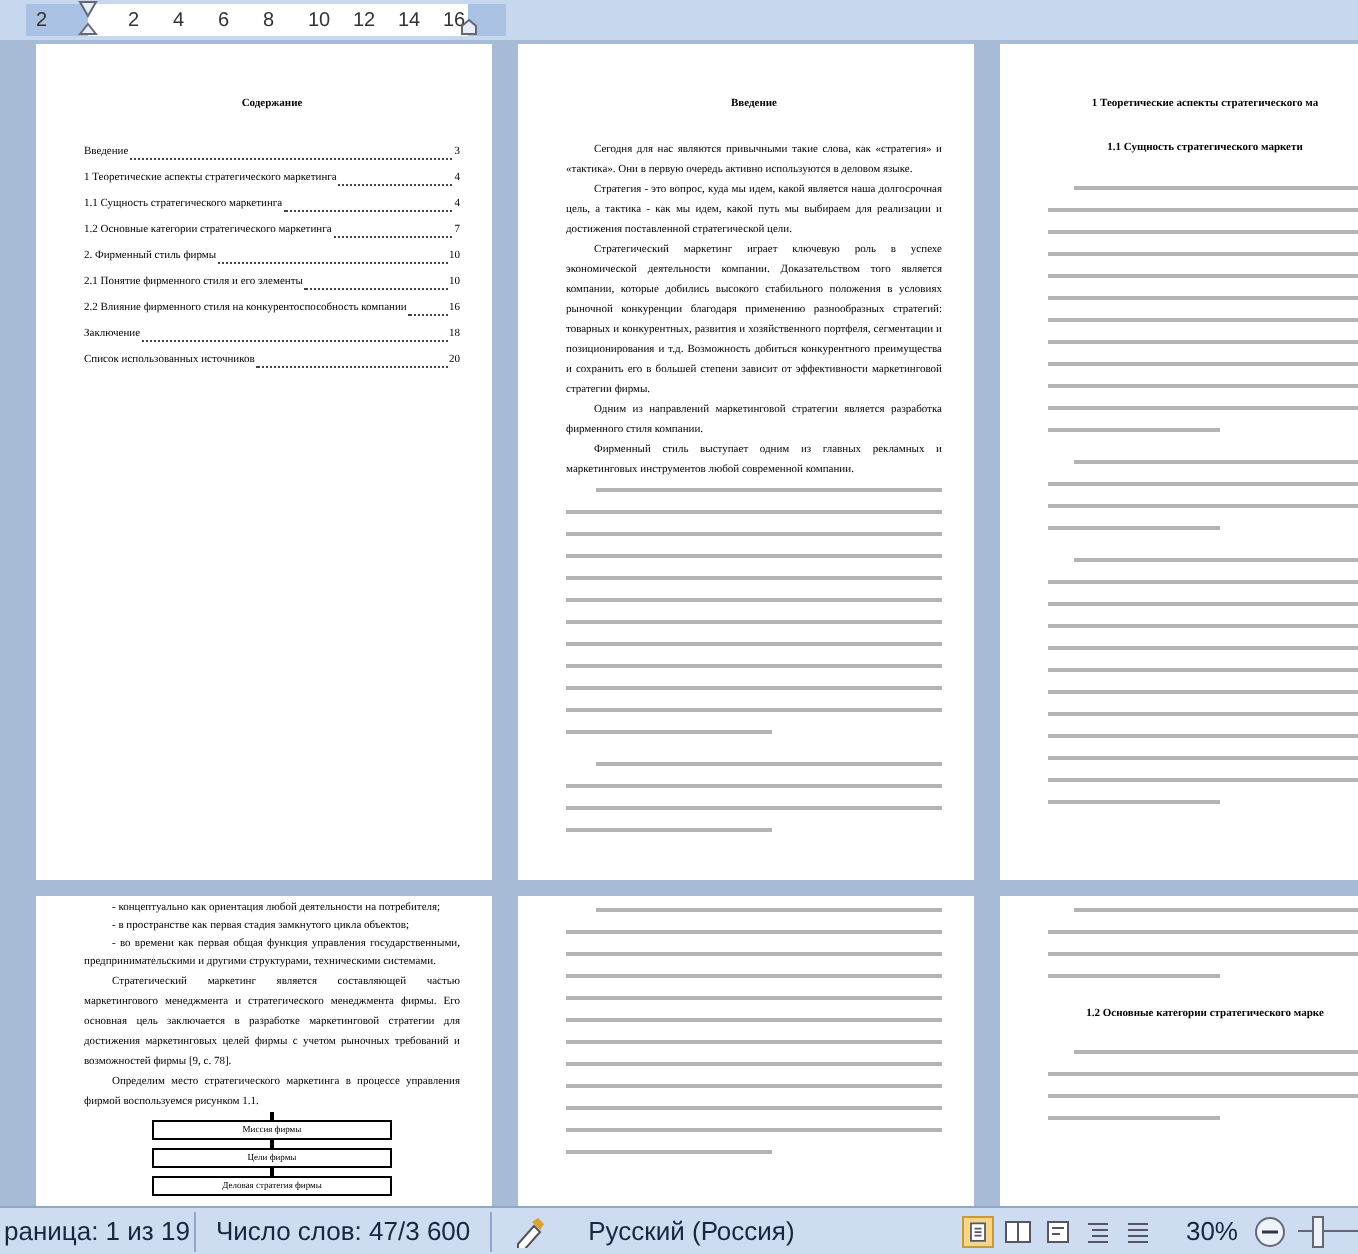 The height and width of the screenshot is (1254, 1358). What do you see at coordinates (364, 22) in the screenshot?
I see `ruler-number: 12` at bounding box center [364, 22].